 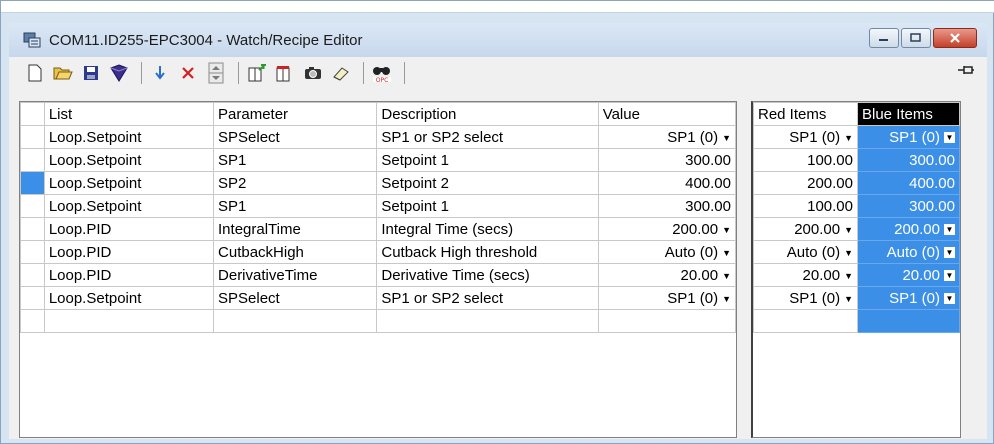 I want to click on empty-row, so click(x=378, y=321).